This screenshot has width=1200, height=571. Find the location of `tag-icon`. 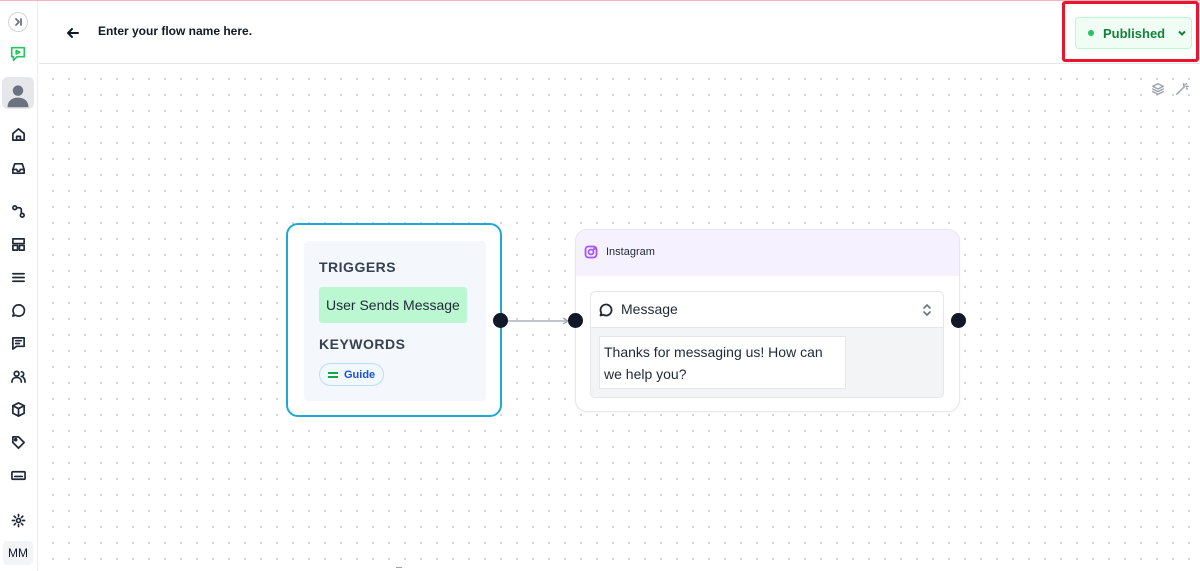

tag-icon is located at coordinates (18, 442).